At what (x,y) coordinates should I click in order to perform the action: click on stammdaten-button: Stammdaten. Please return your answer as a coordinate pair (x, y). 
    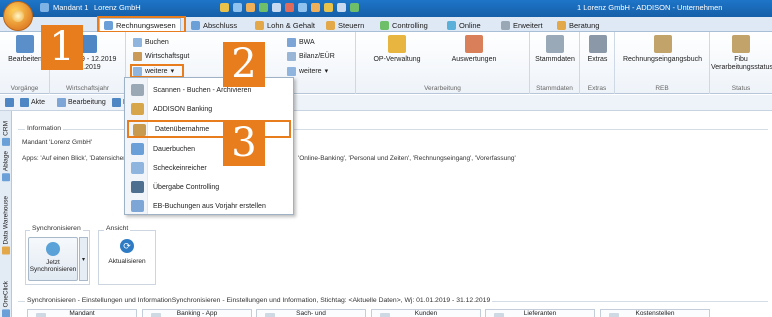
    Looking at the image, I should click on (555, 49).